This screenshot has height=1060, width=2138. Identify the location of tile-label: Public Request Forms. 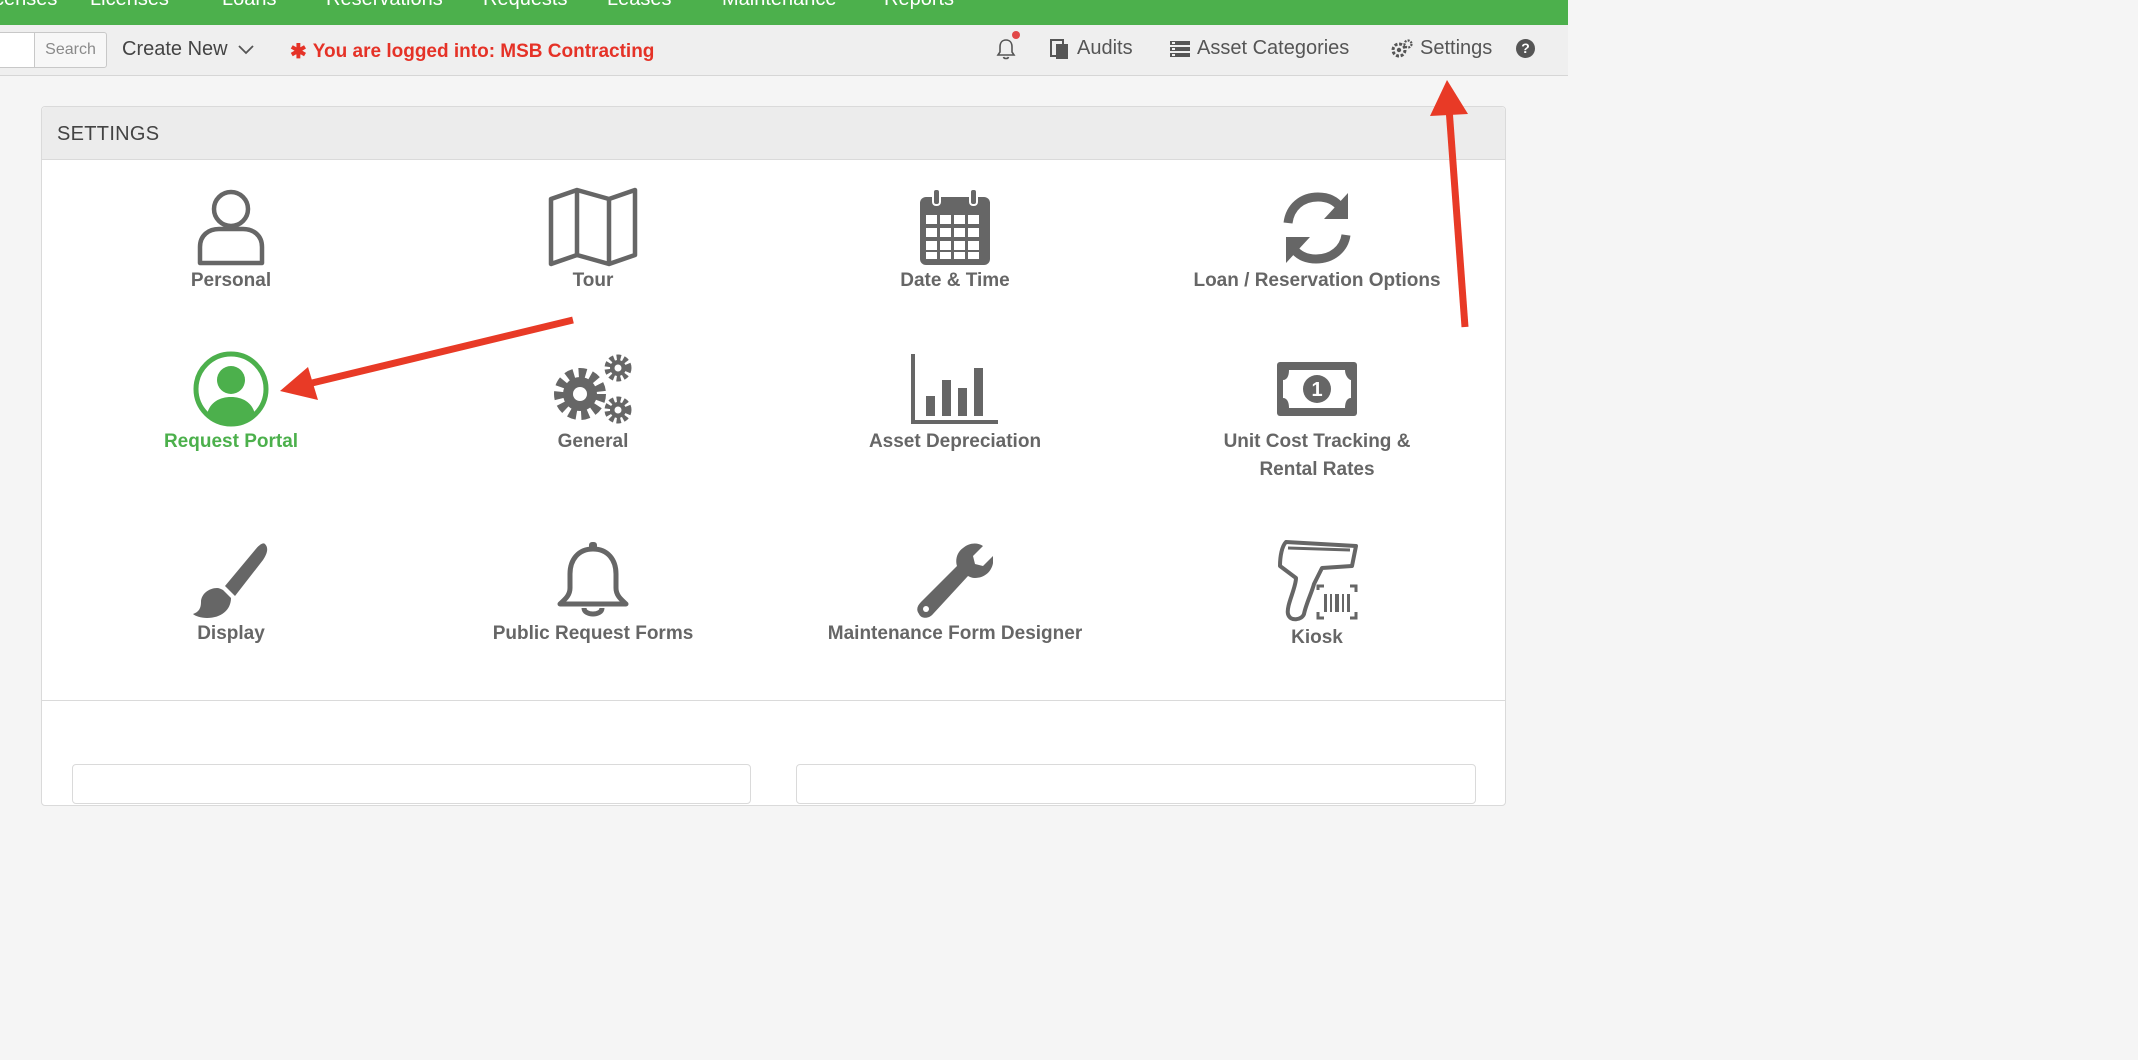
(593, 633).